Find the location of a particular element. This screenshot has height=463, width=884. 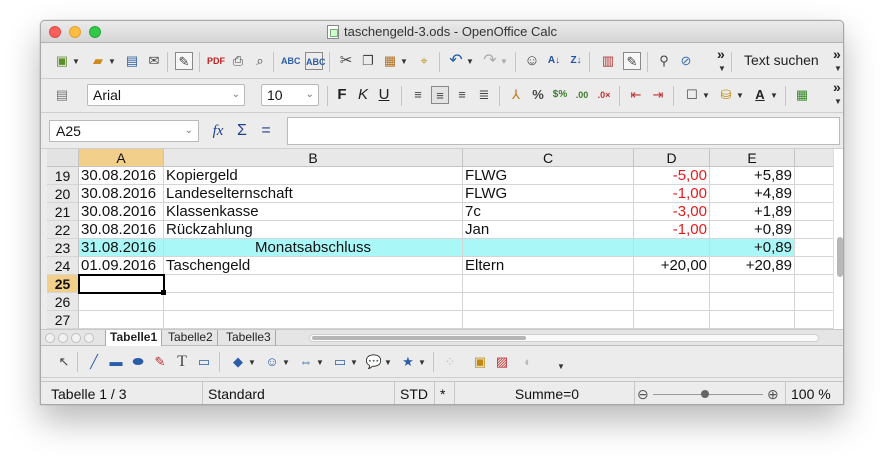

font-size-combo: 10 ⌄ is located at coordinates (290, 95).